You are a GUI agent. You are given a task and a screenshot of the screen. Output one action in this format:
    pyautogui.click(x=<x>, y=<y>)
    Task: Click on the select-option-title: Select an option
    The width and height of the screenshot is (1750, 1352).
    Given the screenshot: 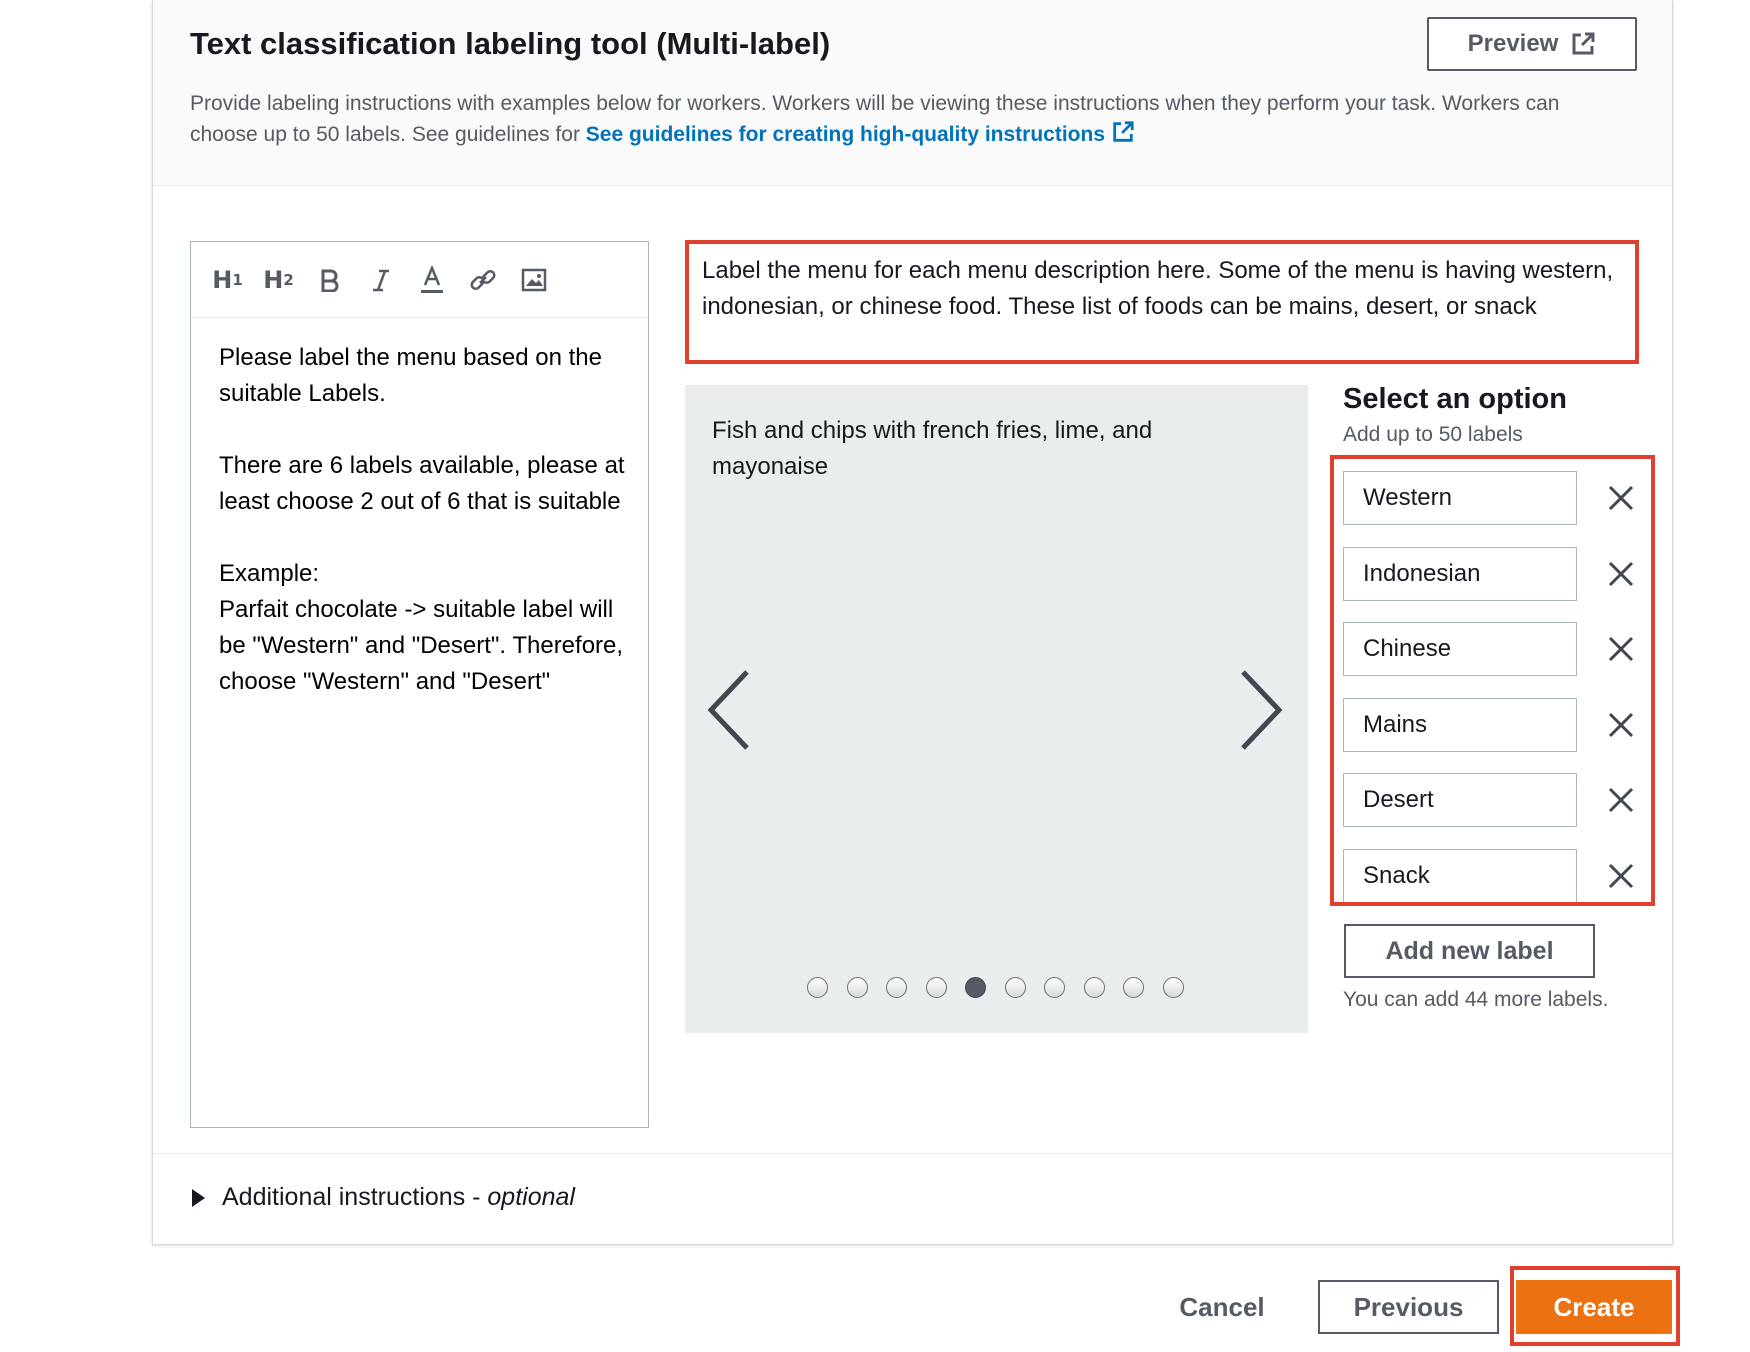 What is the action you would take?
    pyautogui.click(x=1455, y=399)
    